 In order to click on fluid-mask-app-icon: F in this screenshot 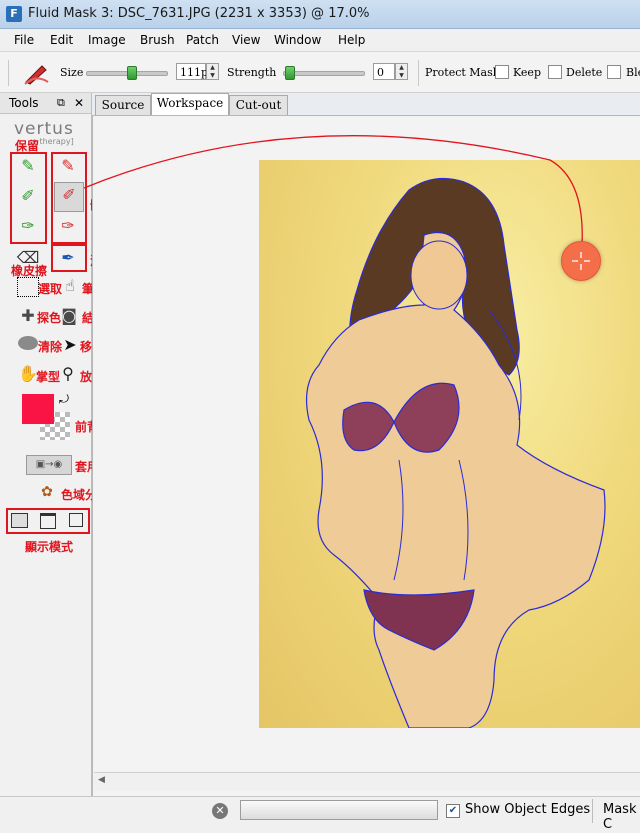, I will do `click(14, 14)`.